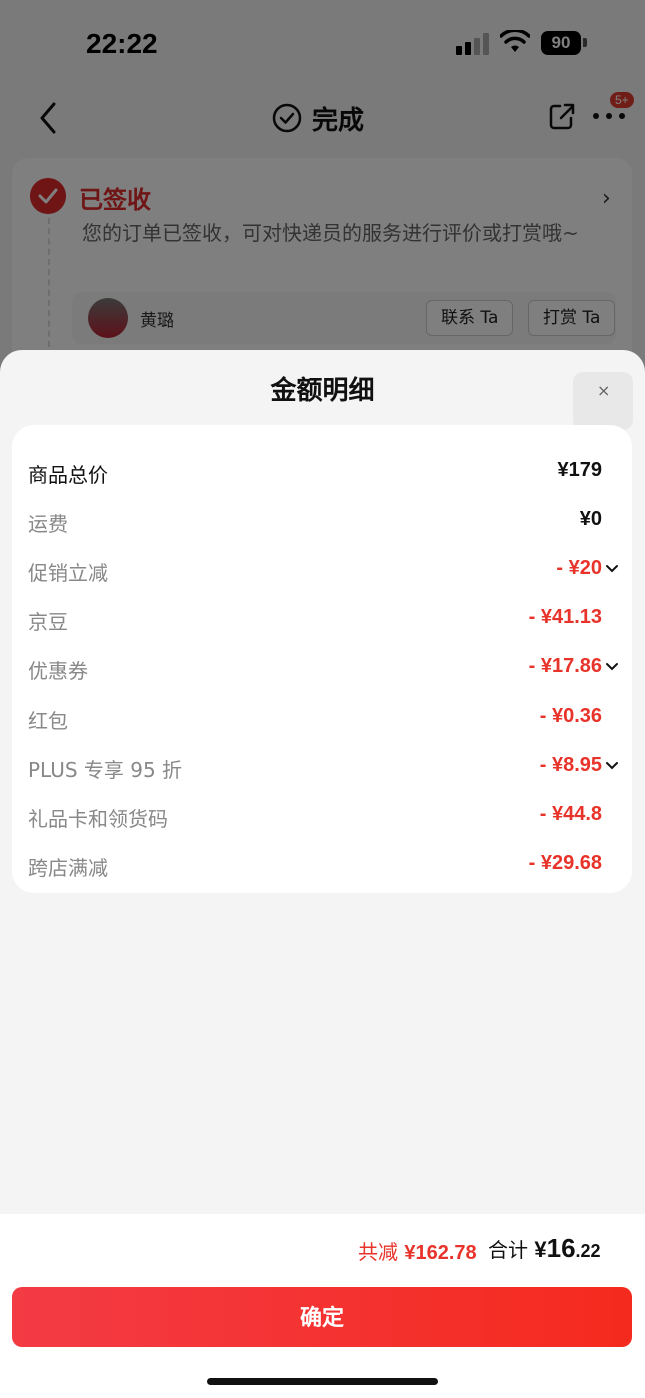 This screenshot has height=1398, width=645. What do you see at coordinates (565, 863) in the screenshot?
I see `row-value: - ¥29.68` at bounding box center [565, 863].